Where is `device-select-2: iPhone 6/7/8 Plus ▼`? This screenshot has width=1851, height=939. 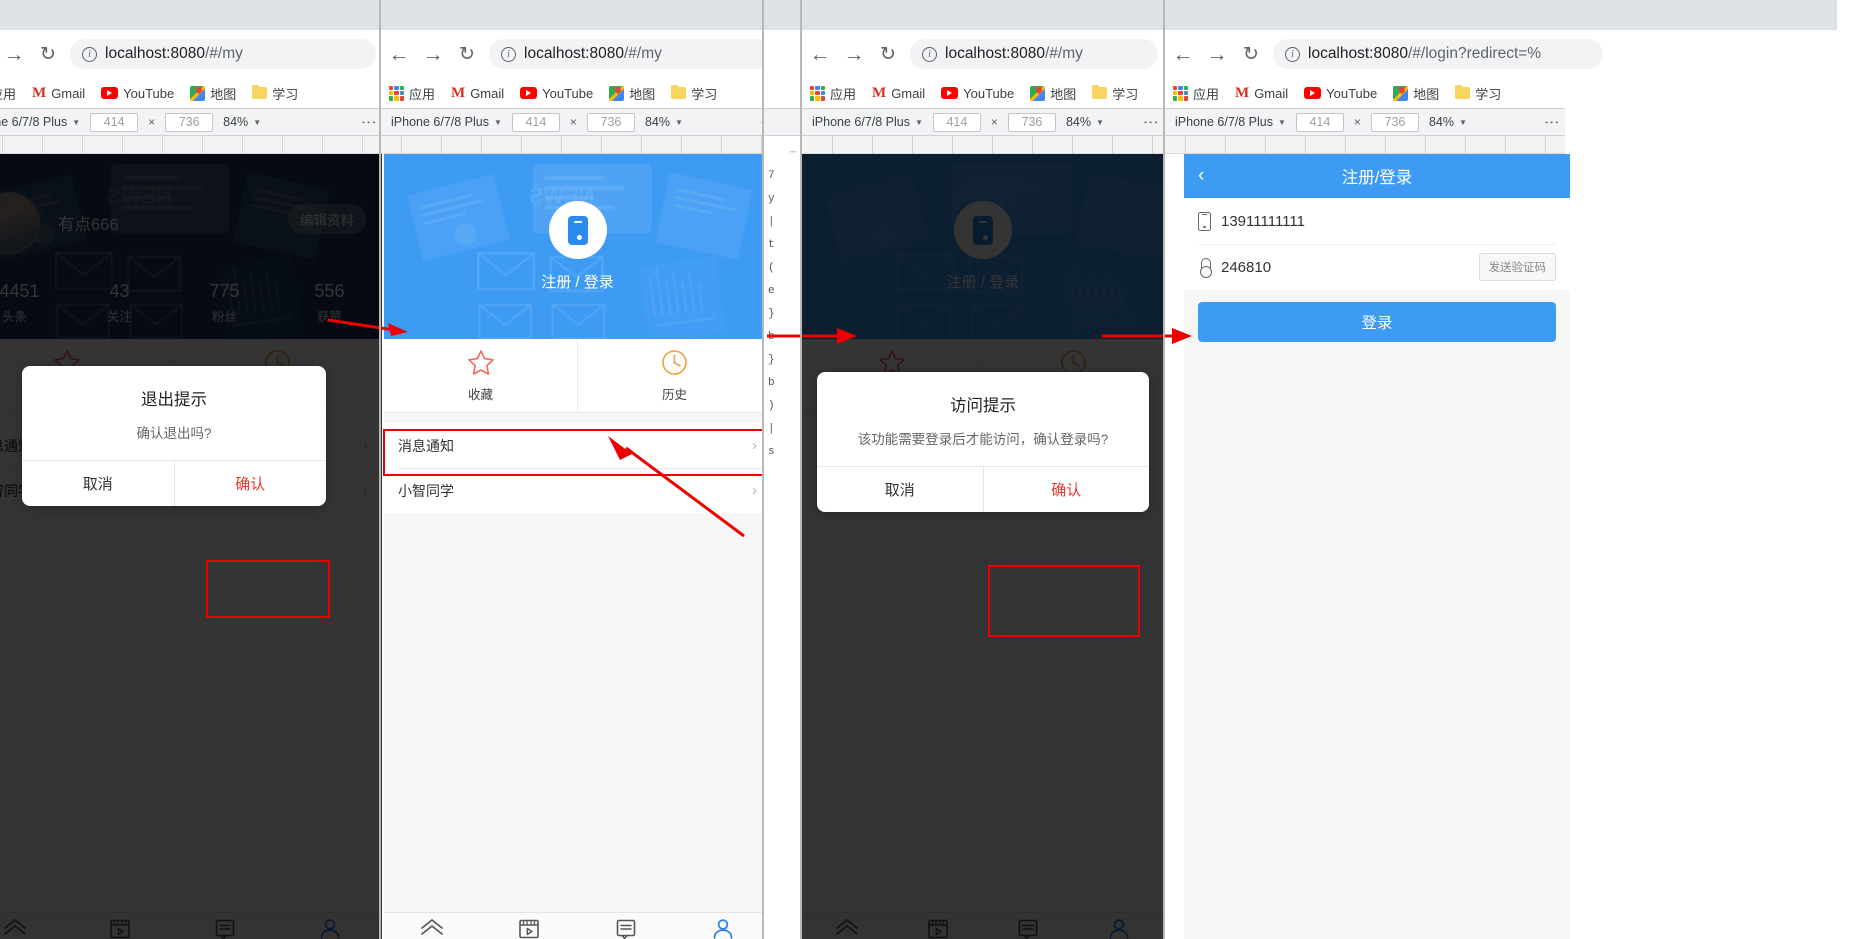
device-select-2: iPhone 6/7/8 Plus ▼ is located at coordinates (446, 122).